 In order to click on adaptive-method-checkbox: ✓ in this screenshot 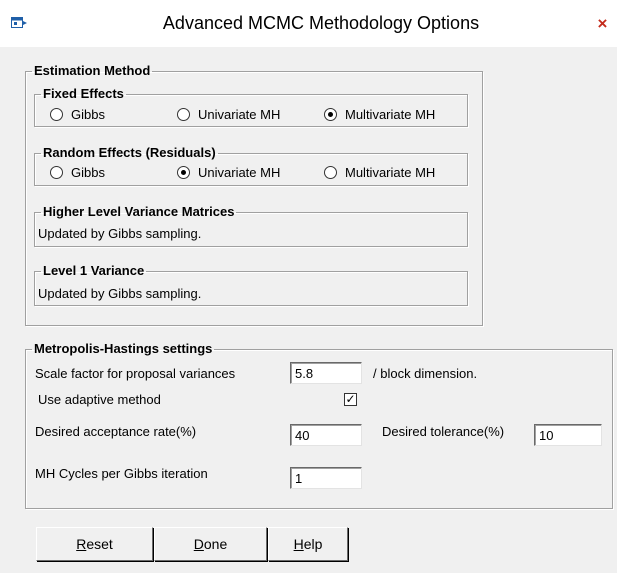, I will do `click(350, 399)`.